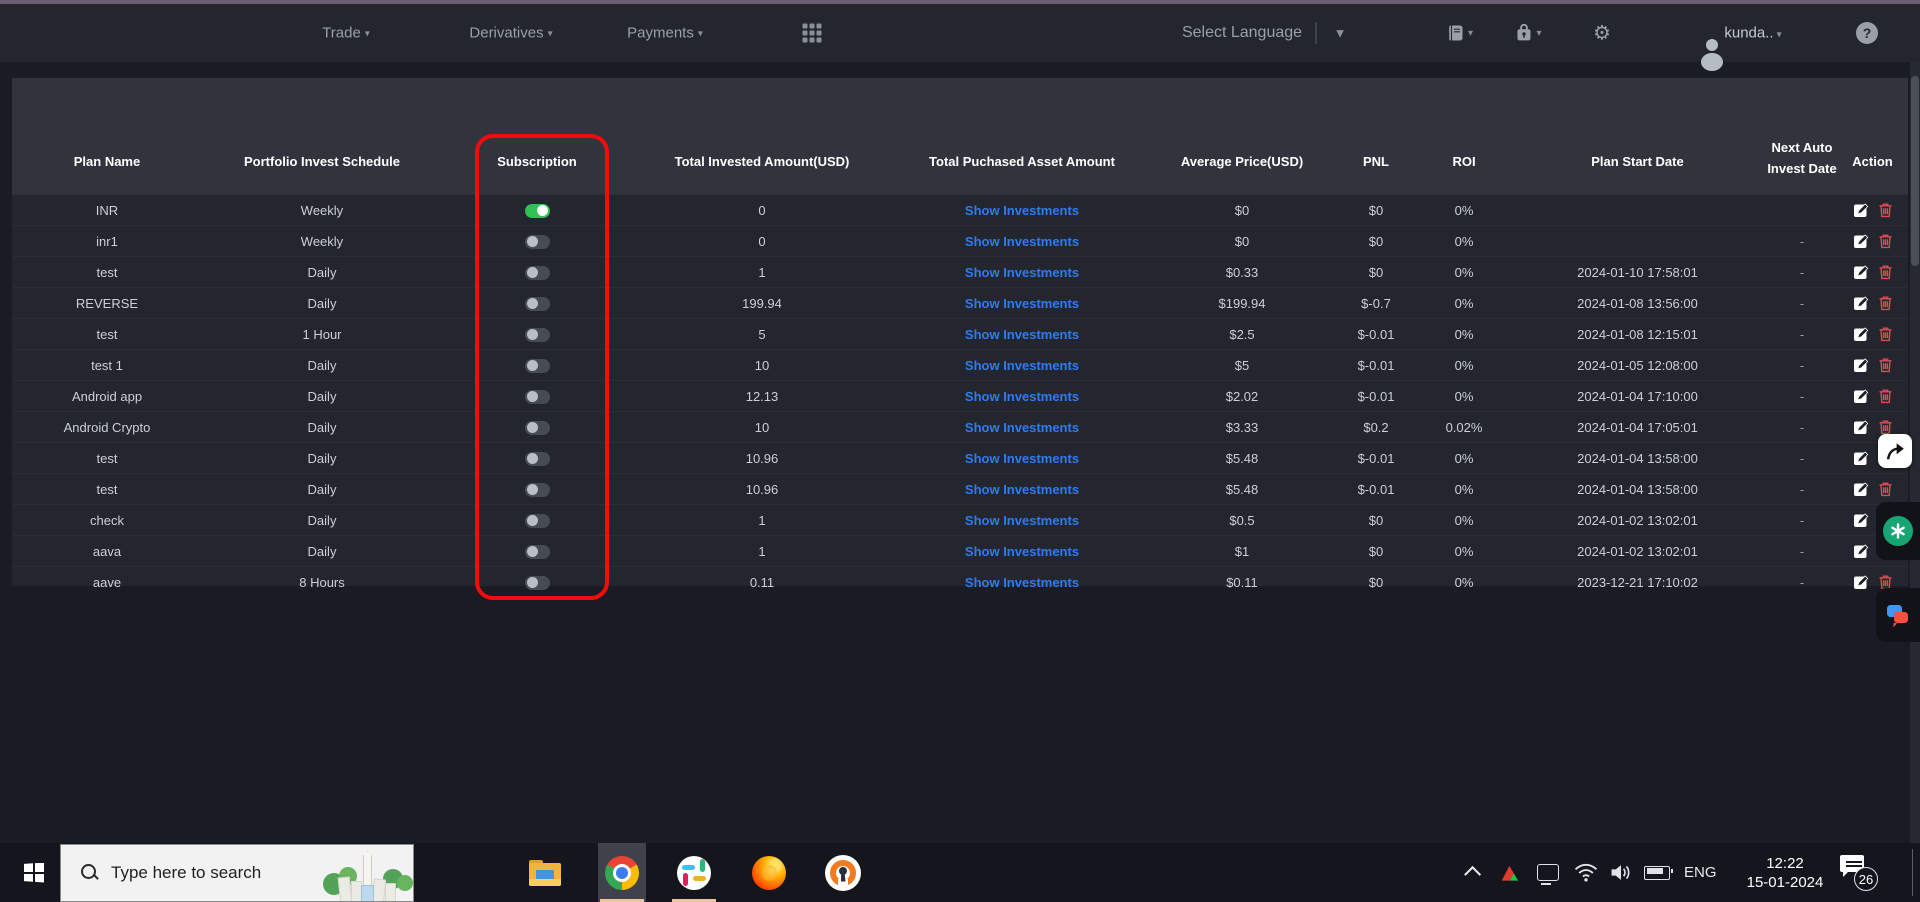  Describe the element at coordinates (1376, 489) in the screenshot. I see `cell-pnl: $-0.01` at that location.